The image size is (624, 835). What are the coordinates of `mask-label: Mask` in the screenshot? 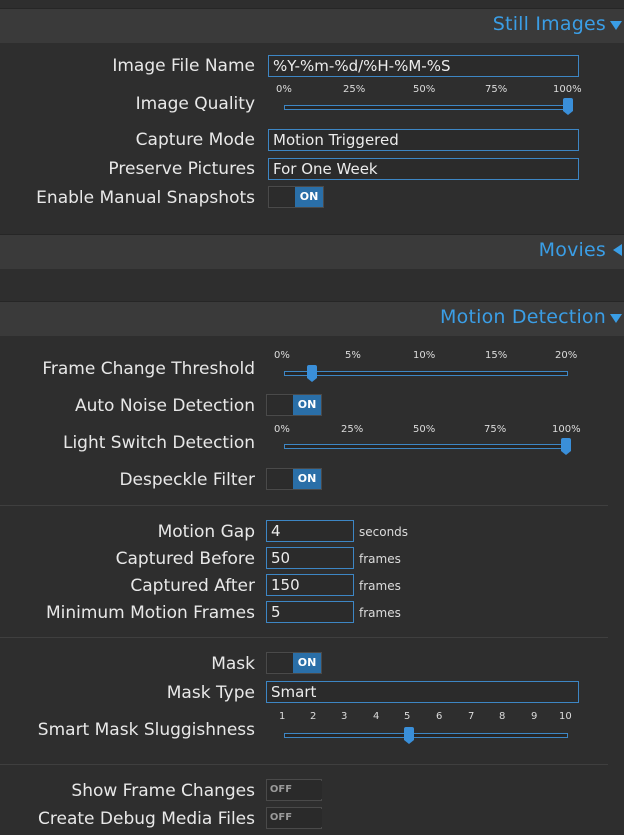 It's located at (233, 664).